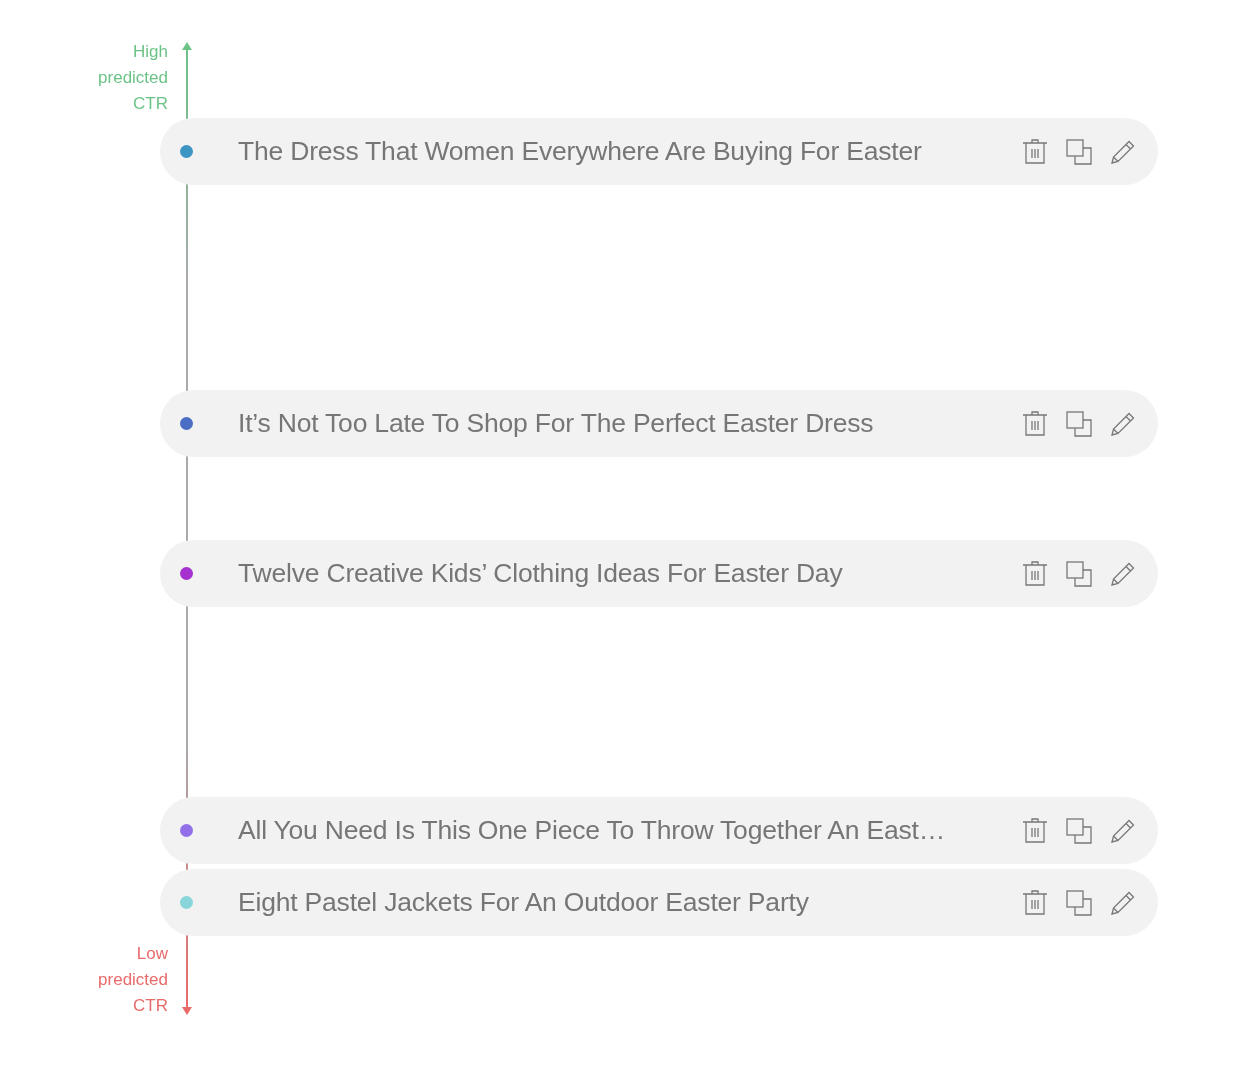  What do you see at coordinates (580, 151) in the screenshot?
I see `headline-title: The Dress That Women Everywhere Are Buying For Easter` at bounding box center [580, 151].